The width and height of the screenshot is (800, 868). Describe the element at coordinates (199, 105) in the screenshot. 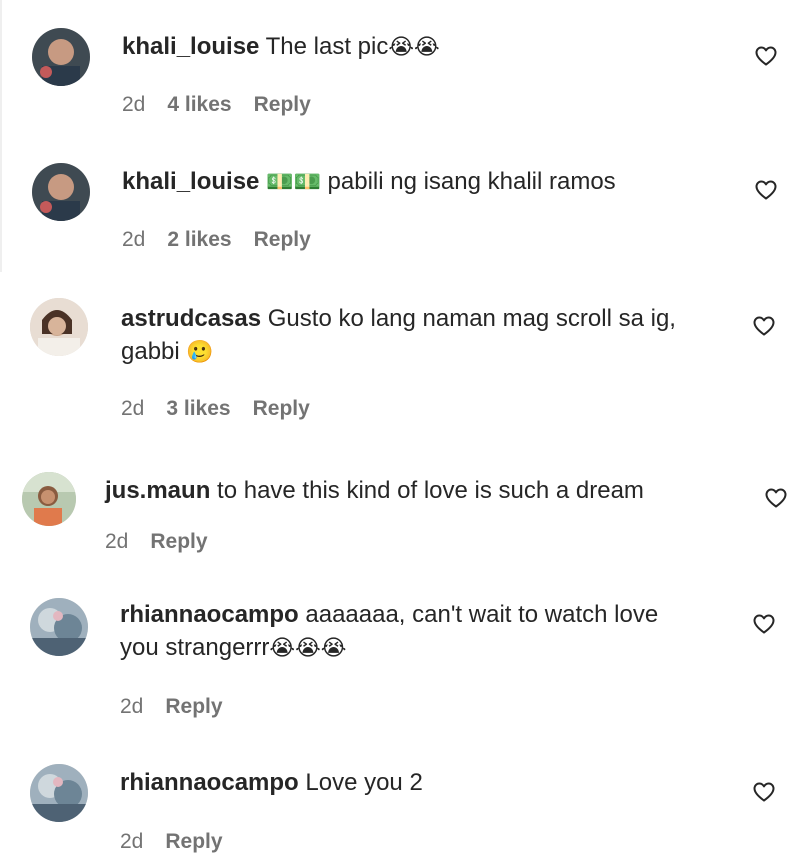

I see `comment-likes: 4 likes` at that location.